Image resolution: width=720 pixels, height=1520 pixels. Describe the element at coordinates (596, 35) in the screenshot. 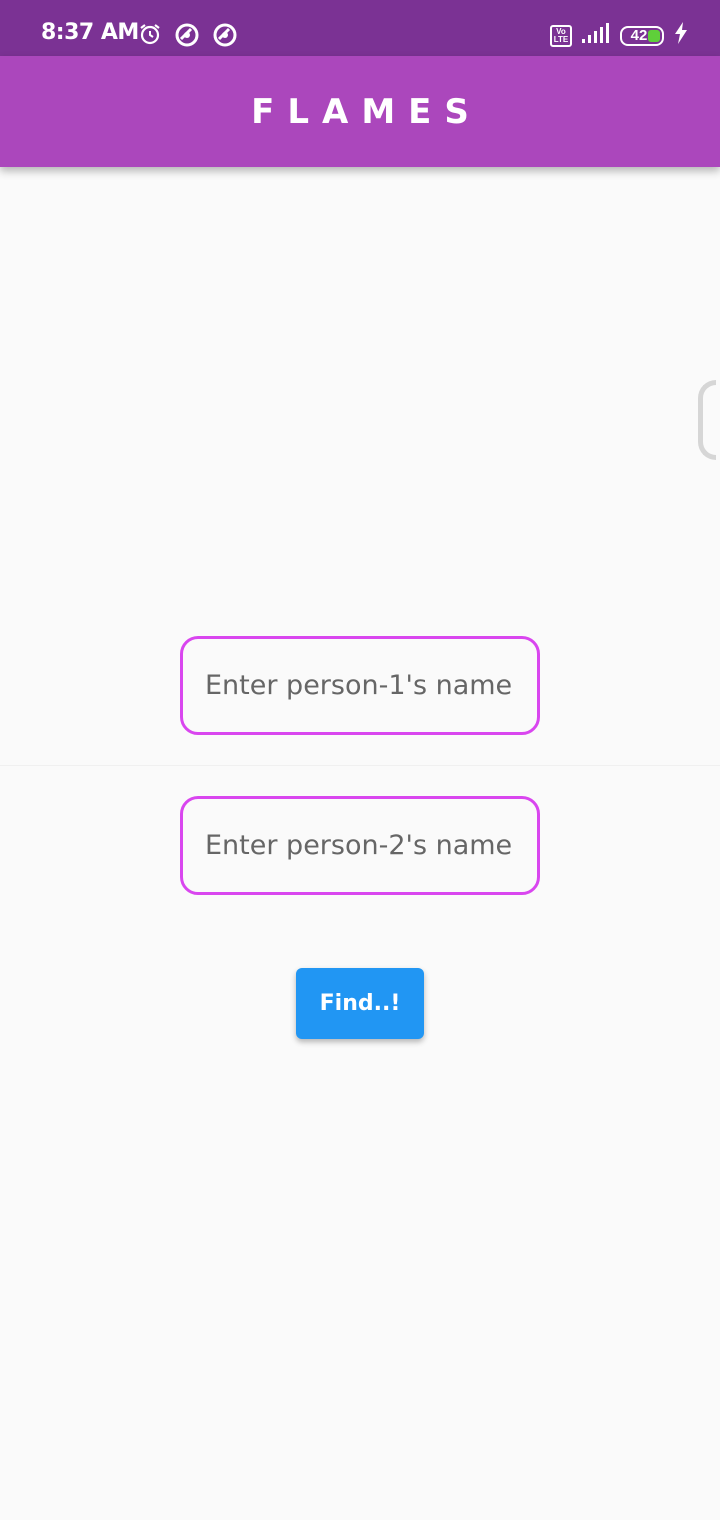

I see `signal-icon` at that location.